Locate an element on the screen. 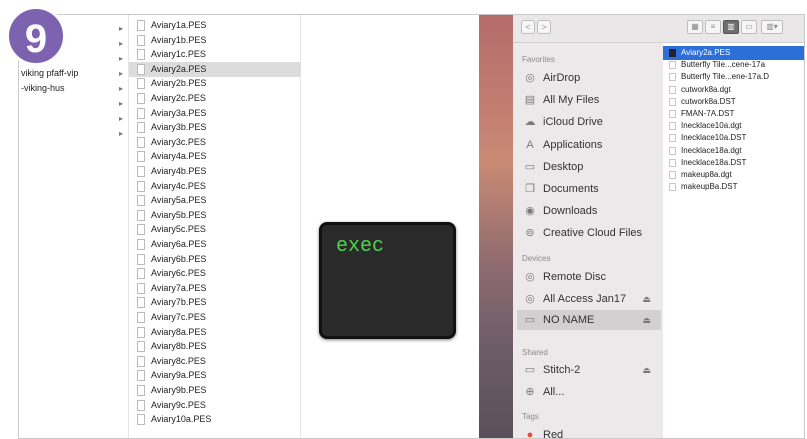 The image size is (807, 439). file-row: Aviary8c.PES is located at coordinates (215, 361).